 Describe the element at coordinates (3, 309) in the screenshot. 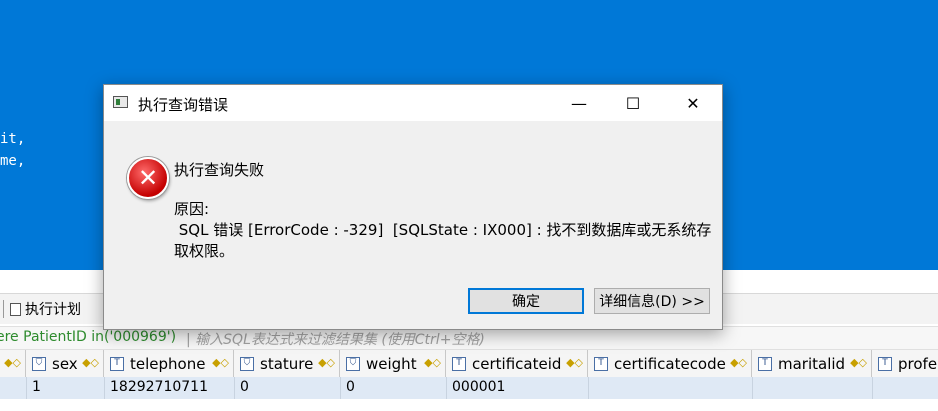

I see `toolbar-divider` at that location.